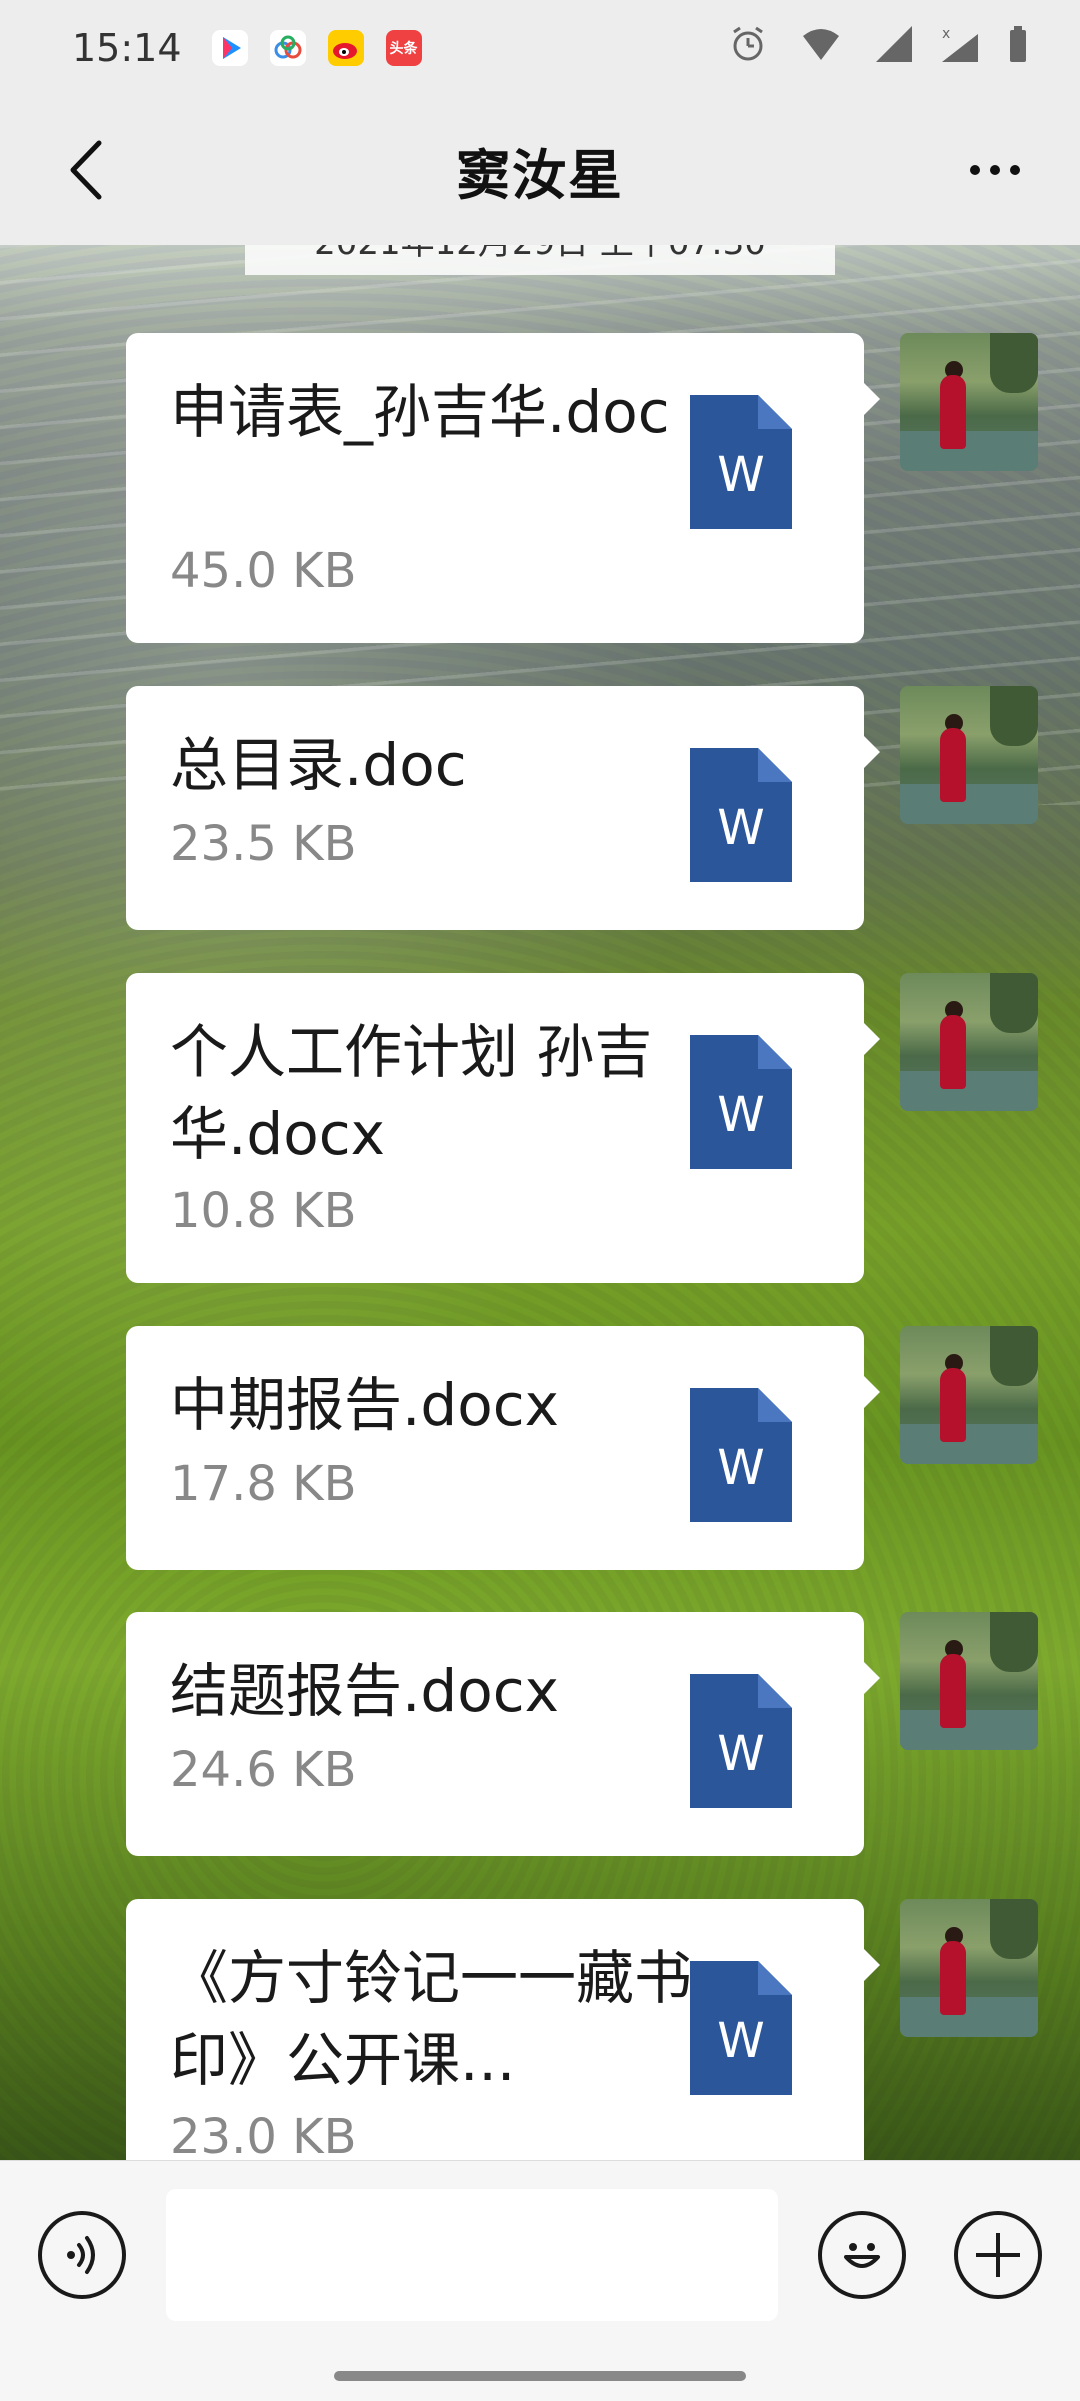 The image size is (1080, 2401). What do you see at coordinates (821, 44) in the screenshot?
I see `wifi-icon` at bounding box center [821, 44].